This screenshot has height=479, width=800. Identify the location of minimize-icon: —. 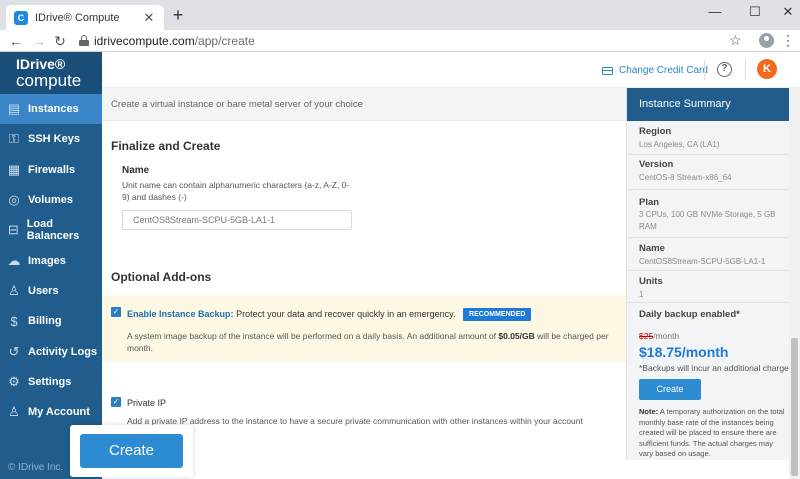
(715, 12).